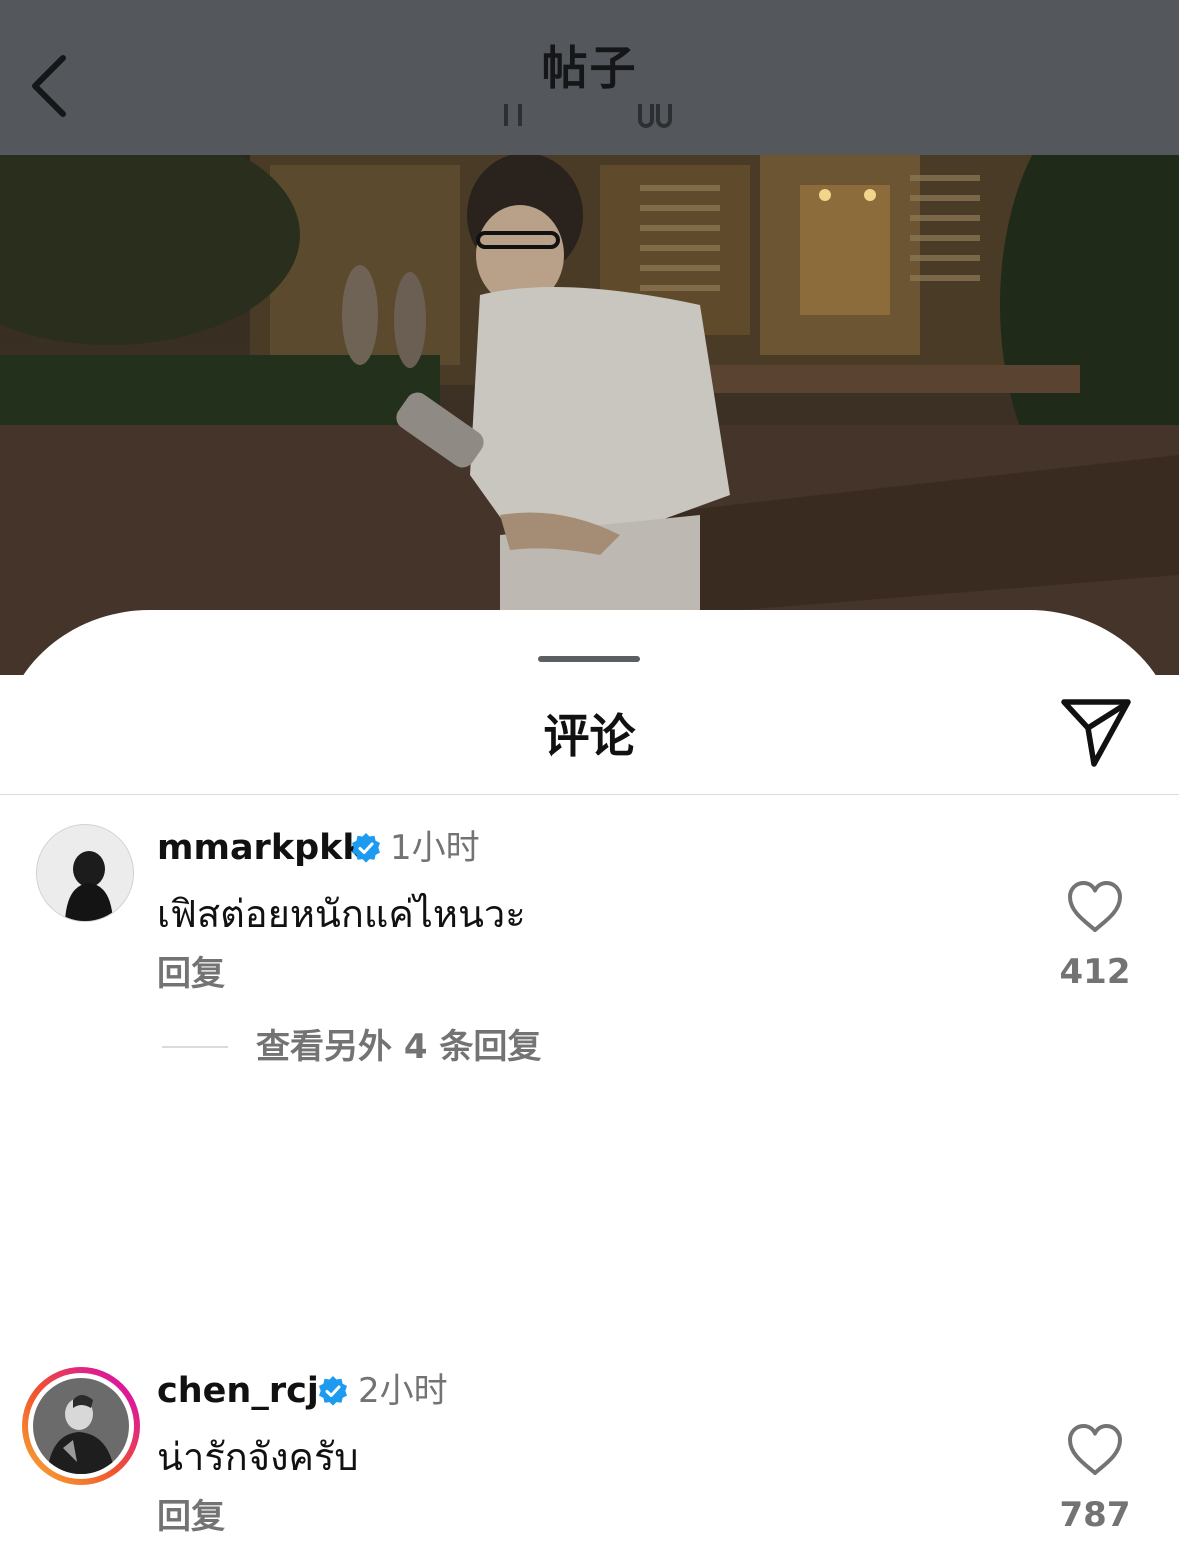 This screenshot has height=1554, width=1179. What do you see at coordinates (258, 1457) in the screenshot?
I see `comment-text: น่ารักจังครับ` at bounding box center [258, 1457].